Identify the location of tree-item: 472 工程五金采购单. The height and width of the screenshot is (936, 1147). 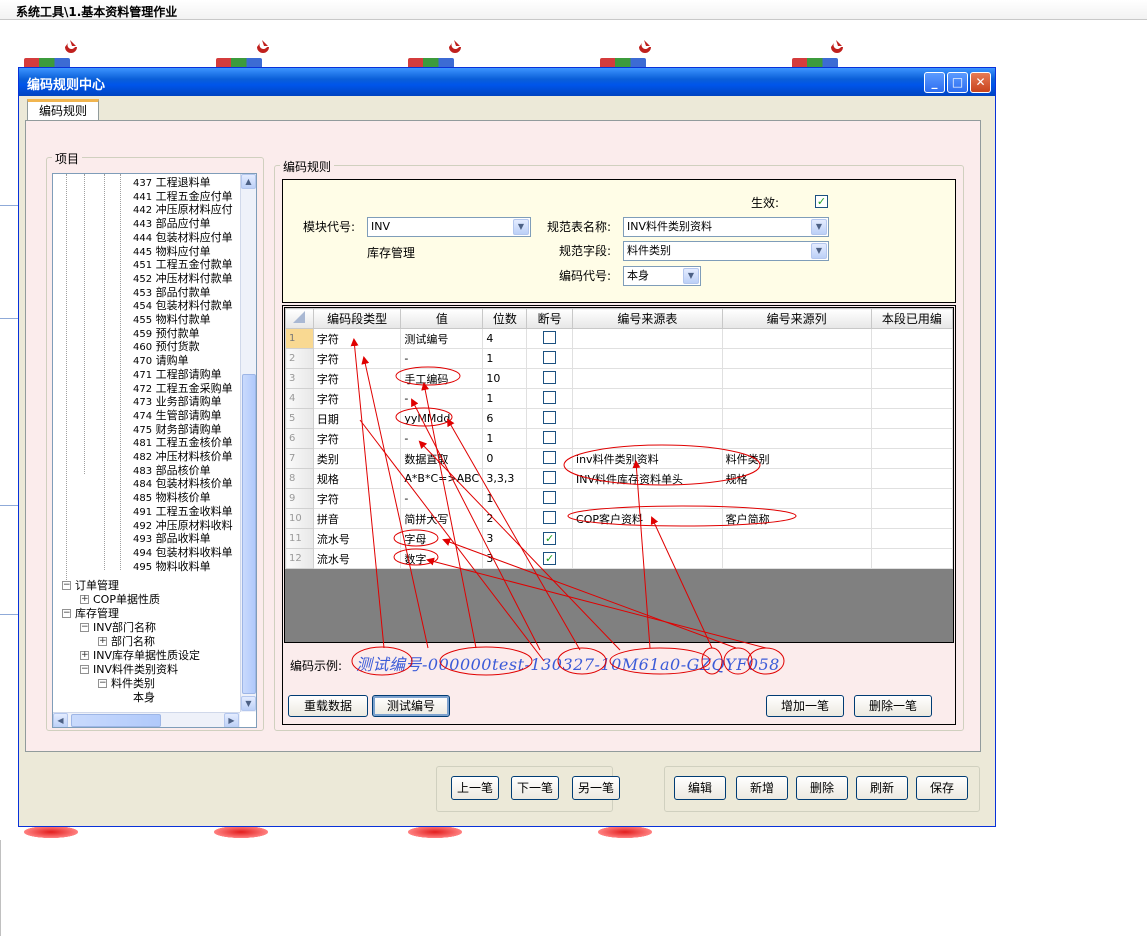
(183, 389).